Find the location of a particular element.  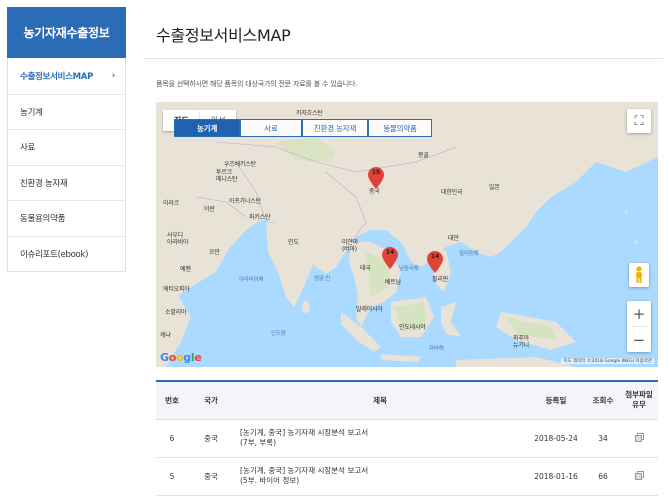

col-attachment: 첨부파일 유무 is located at coordinates (639, 400).